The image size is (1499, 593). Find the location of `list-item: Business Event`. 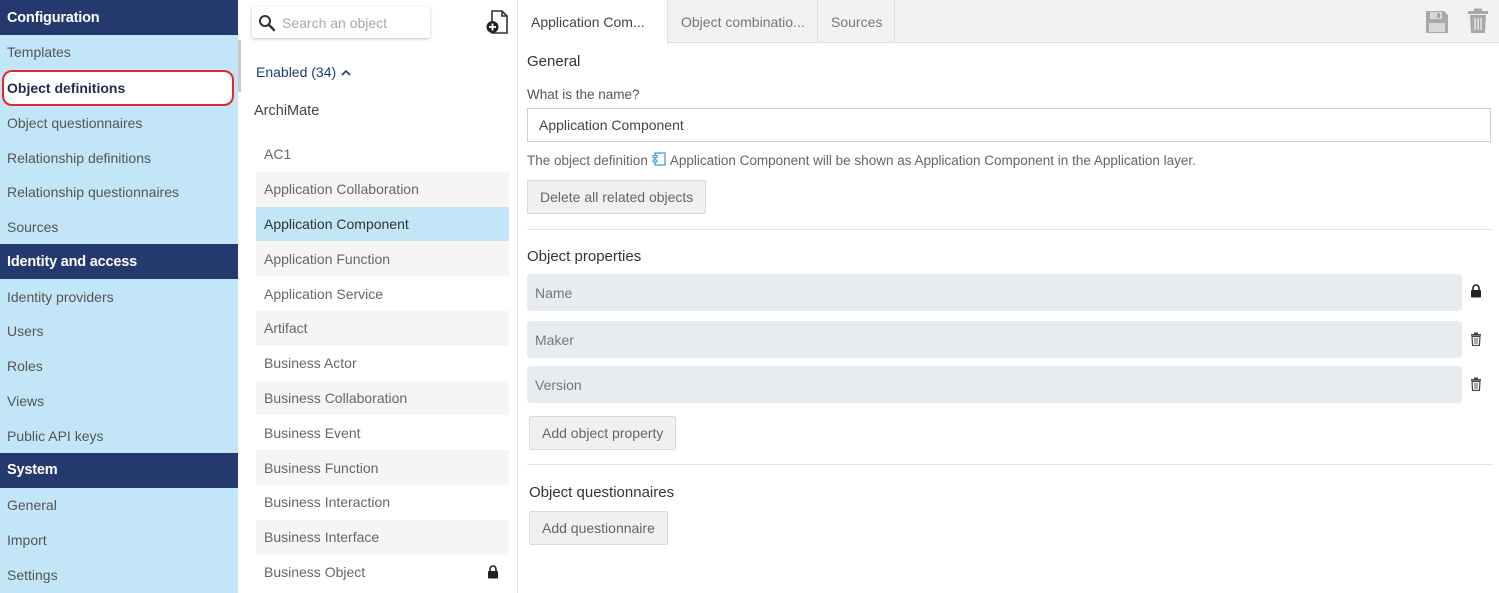

list-item: Business Event is located at coordinates (382, 432).